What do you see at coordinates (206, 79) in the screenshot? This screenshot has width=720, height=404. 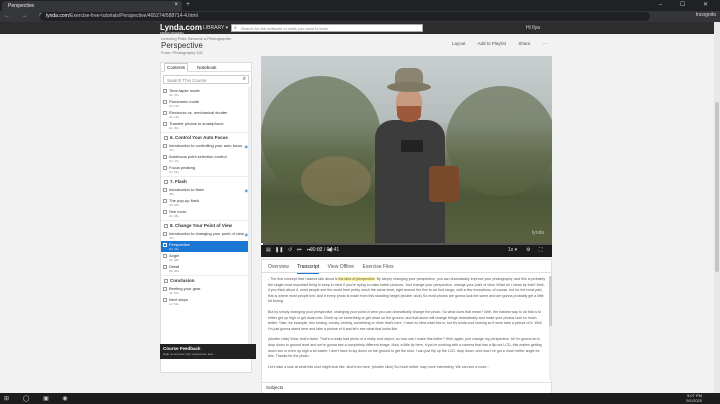 I see `course-search-input: Search This Course ⌕` at bounding box center [206, 79].